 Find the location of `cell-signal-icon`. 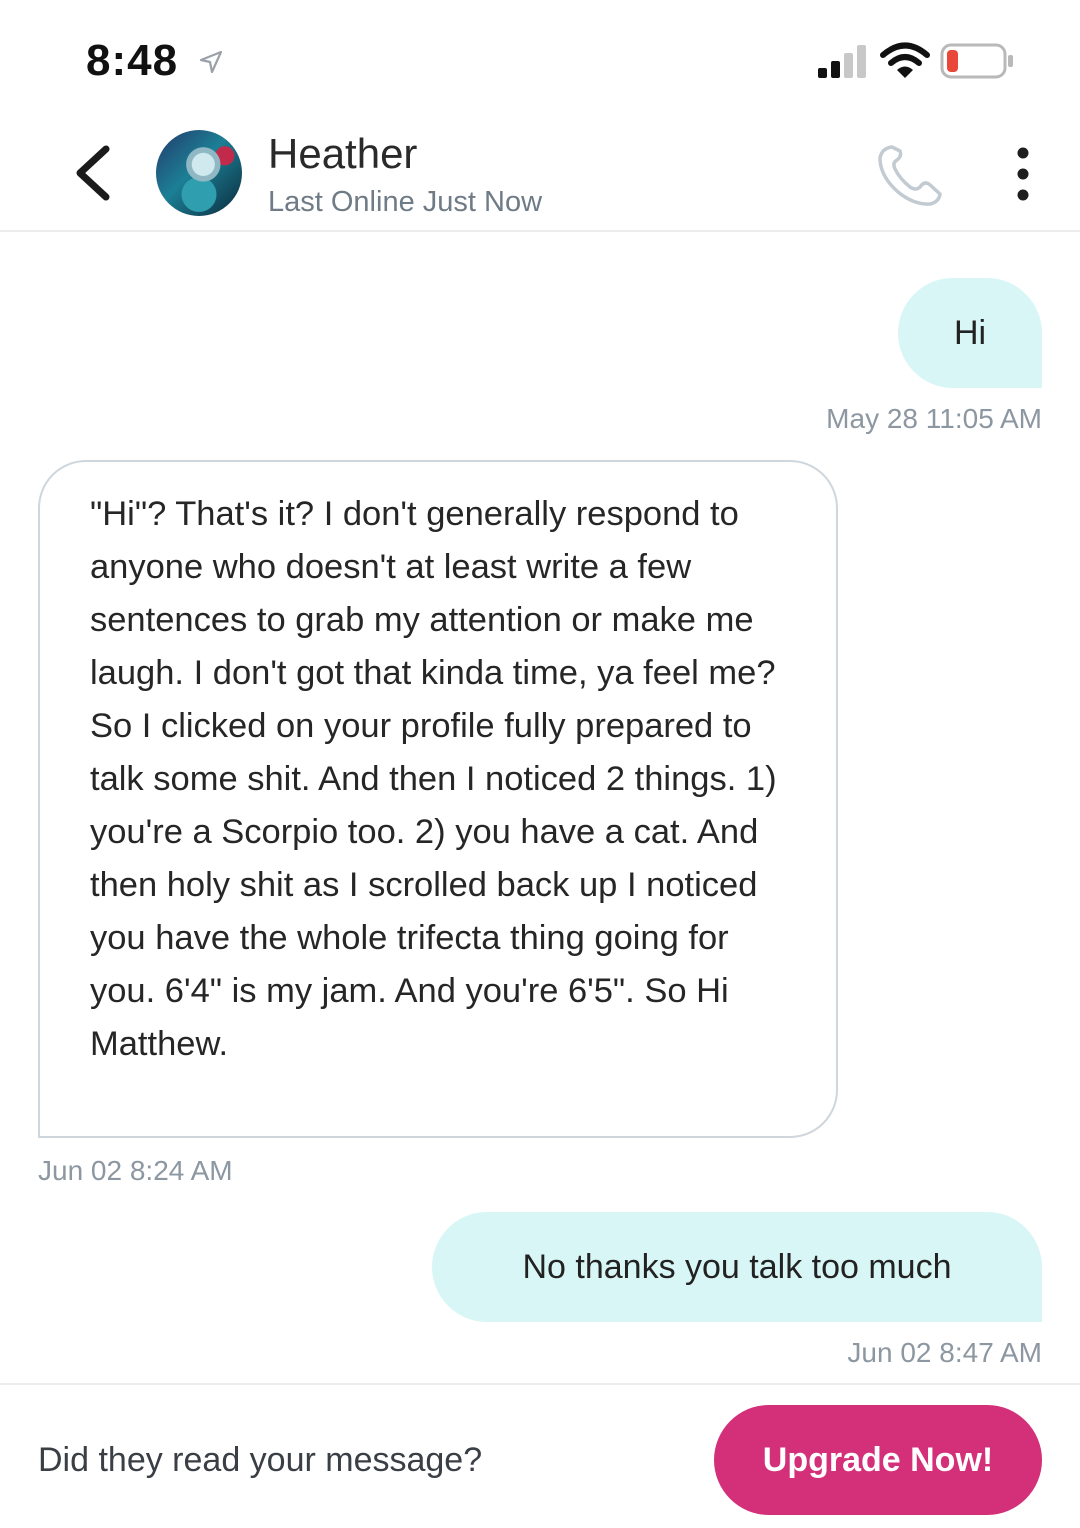

cell-signal-icon is located at coordinates (842, 61).